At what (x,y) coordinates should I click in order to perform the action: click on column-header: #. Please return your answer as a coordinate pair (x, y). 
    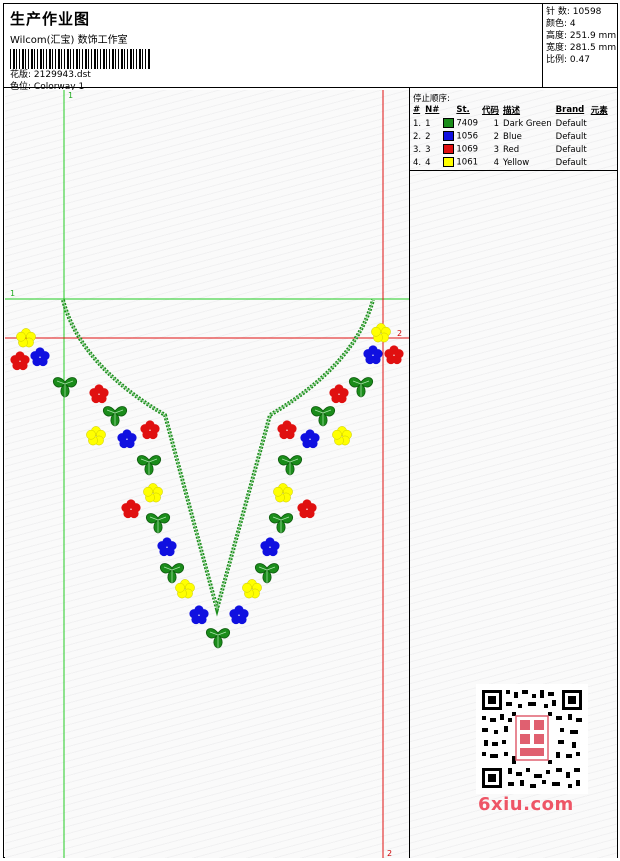
    Looking at the image, I should click on (417, 110).